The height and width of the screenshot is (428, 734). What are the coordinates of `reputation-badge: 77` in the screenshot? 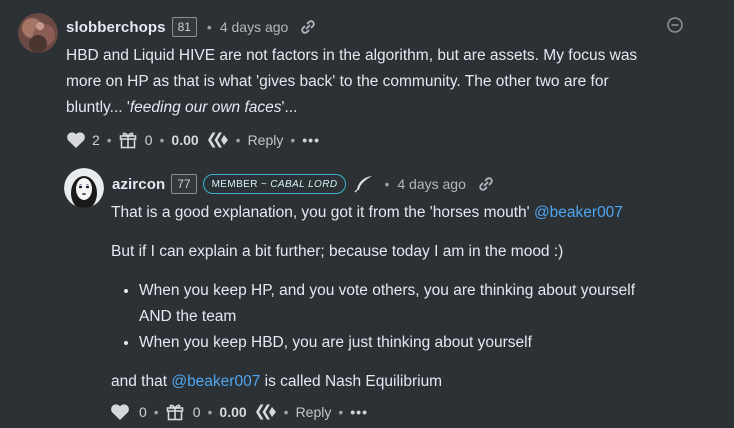 It's located at (184, 184).